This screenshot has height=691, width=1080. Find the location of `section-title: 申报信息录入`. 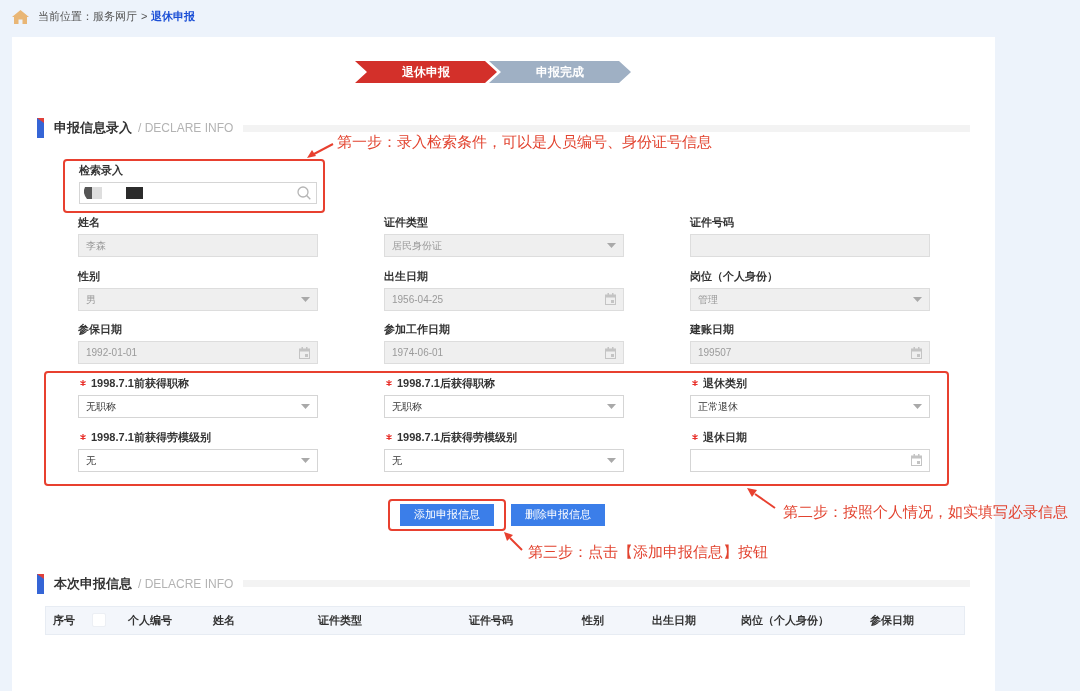

section-title: 申报信息录入 is located at coordinates (93, 128).